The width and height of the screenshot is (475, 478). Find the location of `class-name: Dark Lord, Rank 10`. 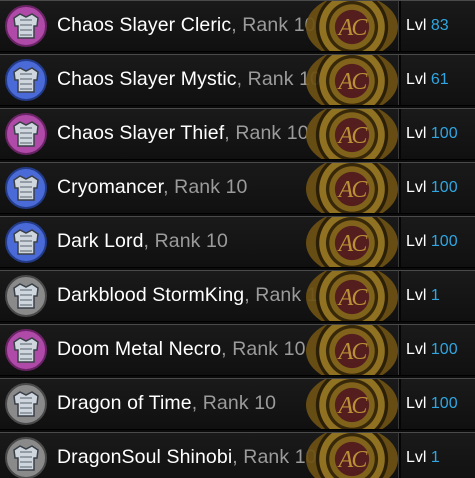

class-name: Dark Lord, Rank 10 is located at coordinates (142, 241).